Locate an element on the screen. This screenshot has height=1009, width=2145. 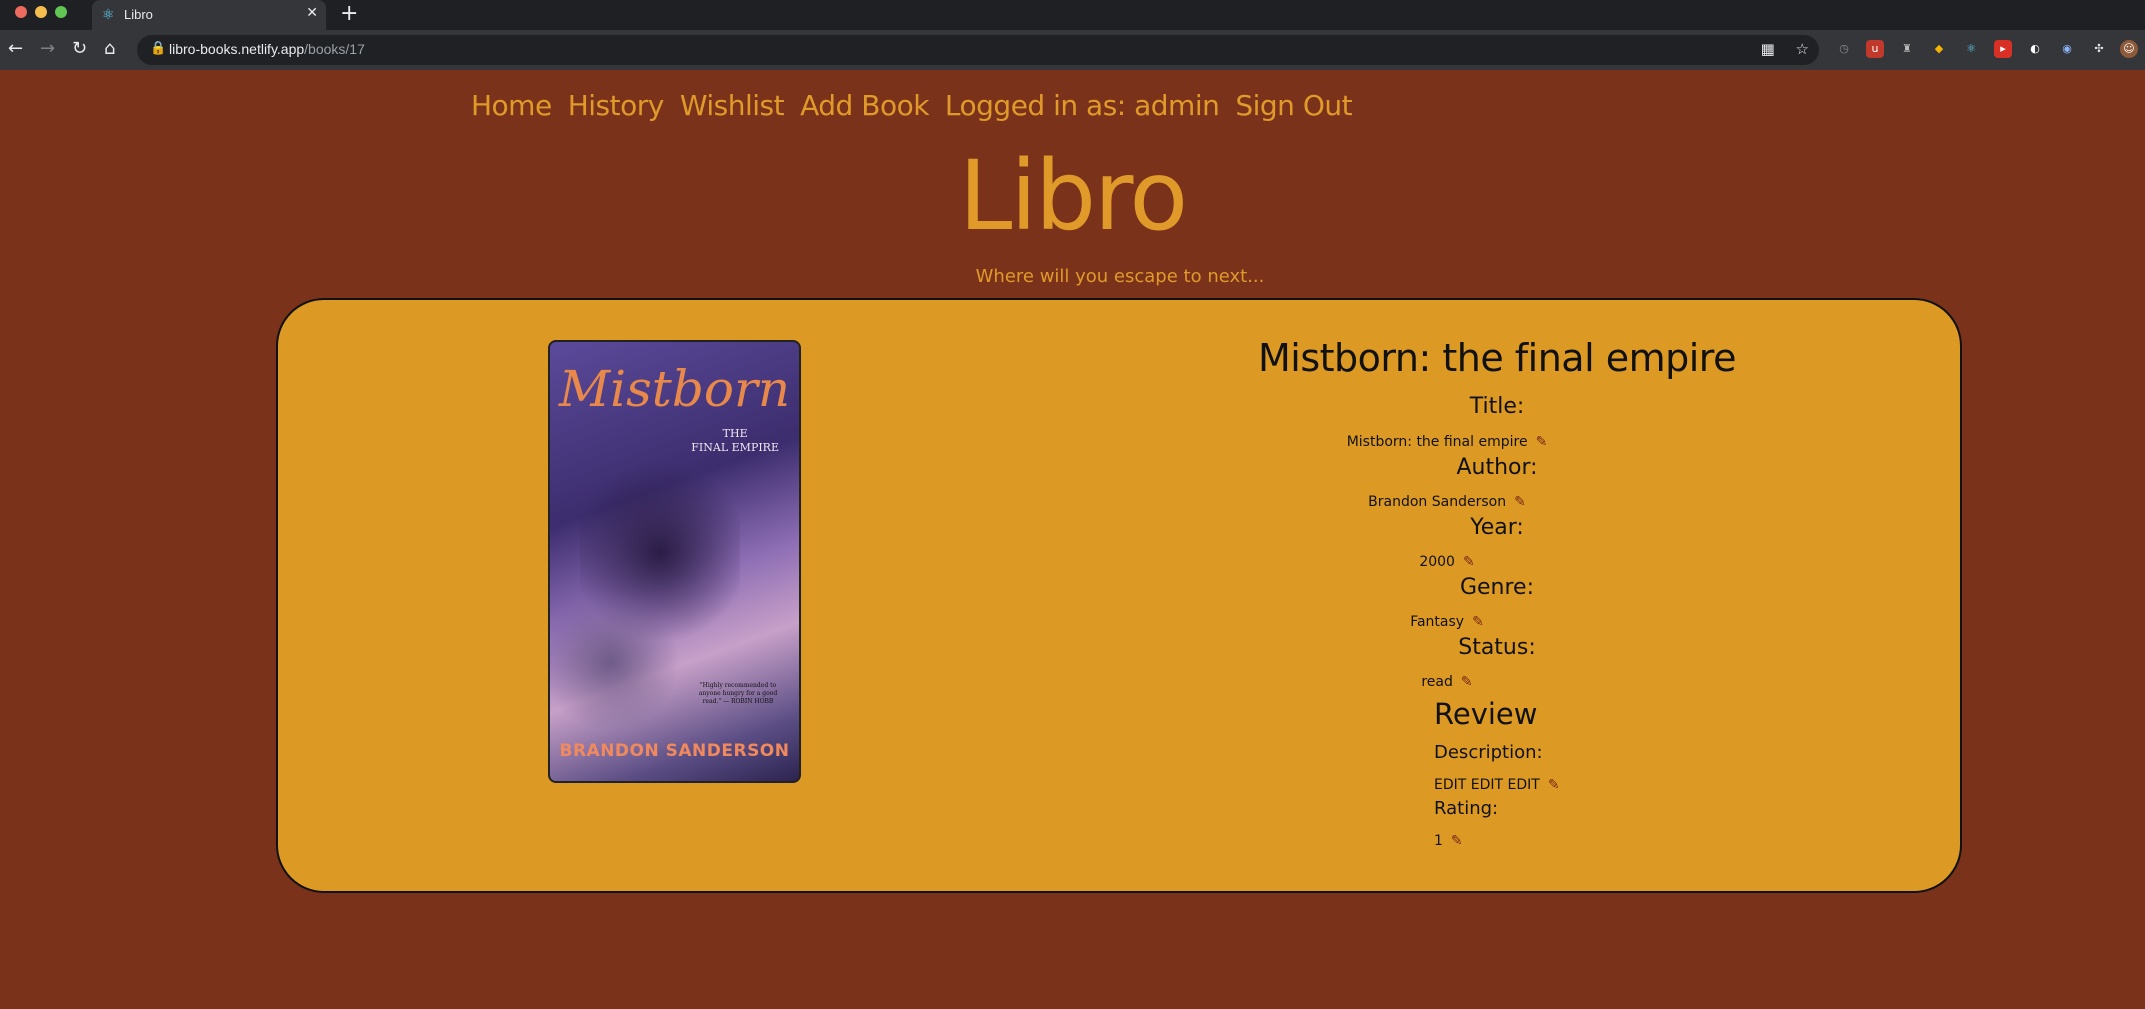
rating-label: Rating: is located at coordinates (1466, 808).